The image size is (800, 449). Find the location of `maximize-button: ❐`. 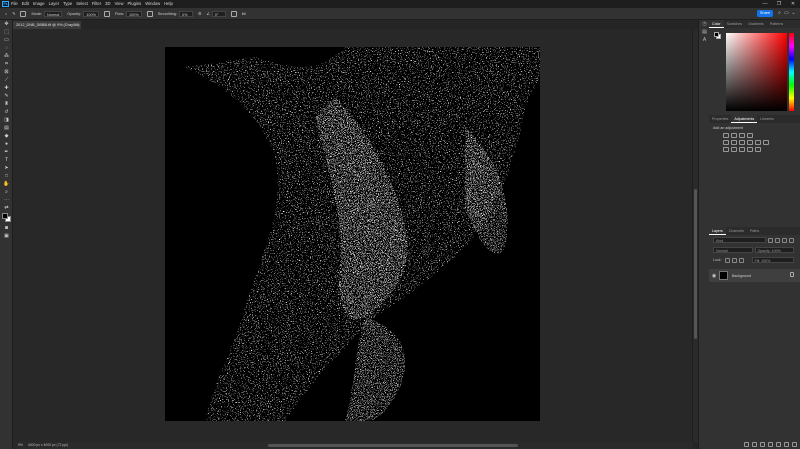

maximize-button: ❐ is located at coordinates (779, 4).